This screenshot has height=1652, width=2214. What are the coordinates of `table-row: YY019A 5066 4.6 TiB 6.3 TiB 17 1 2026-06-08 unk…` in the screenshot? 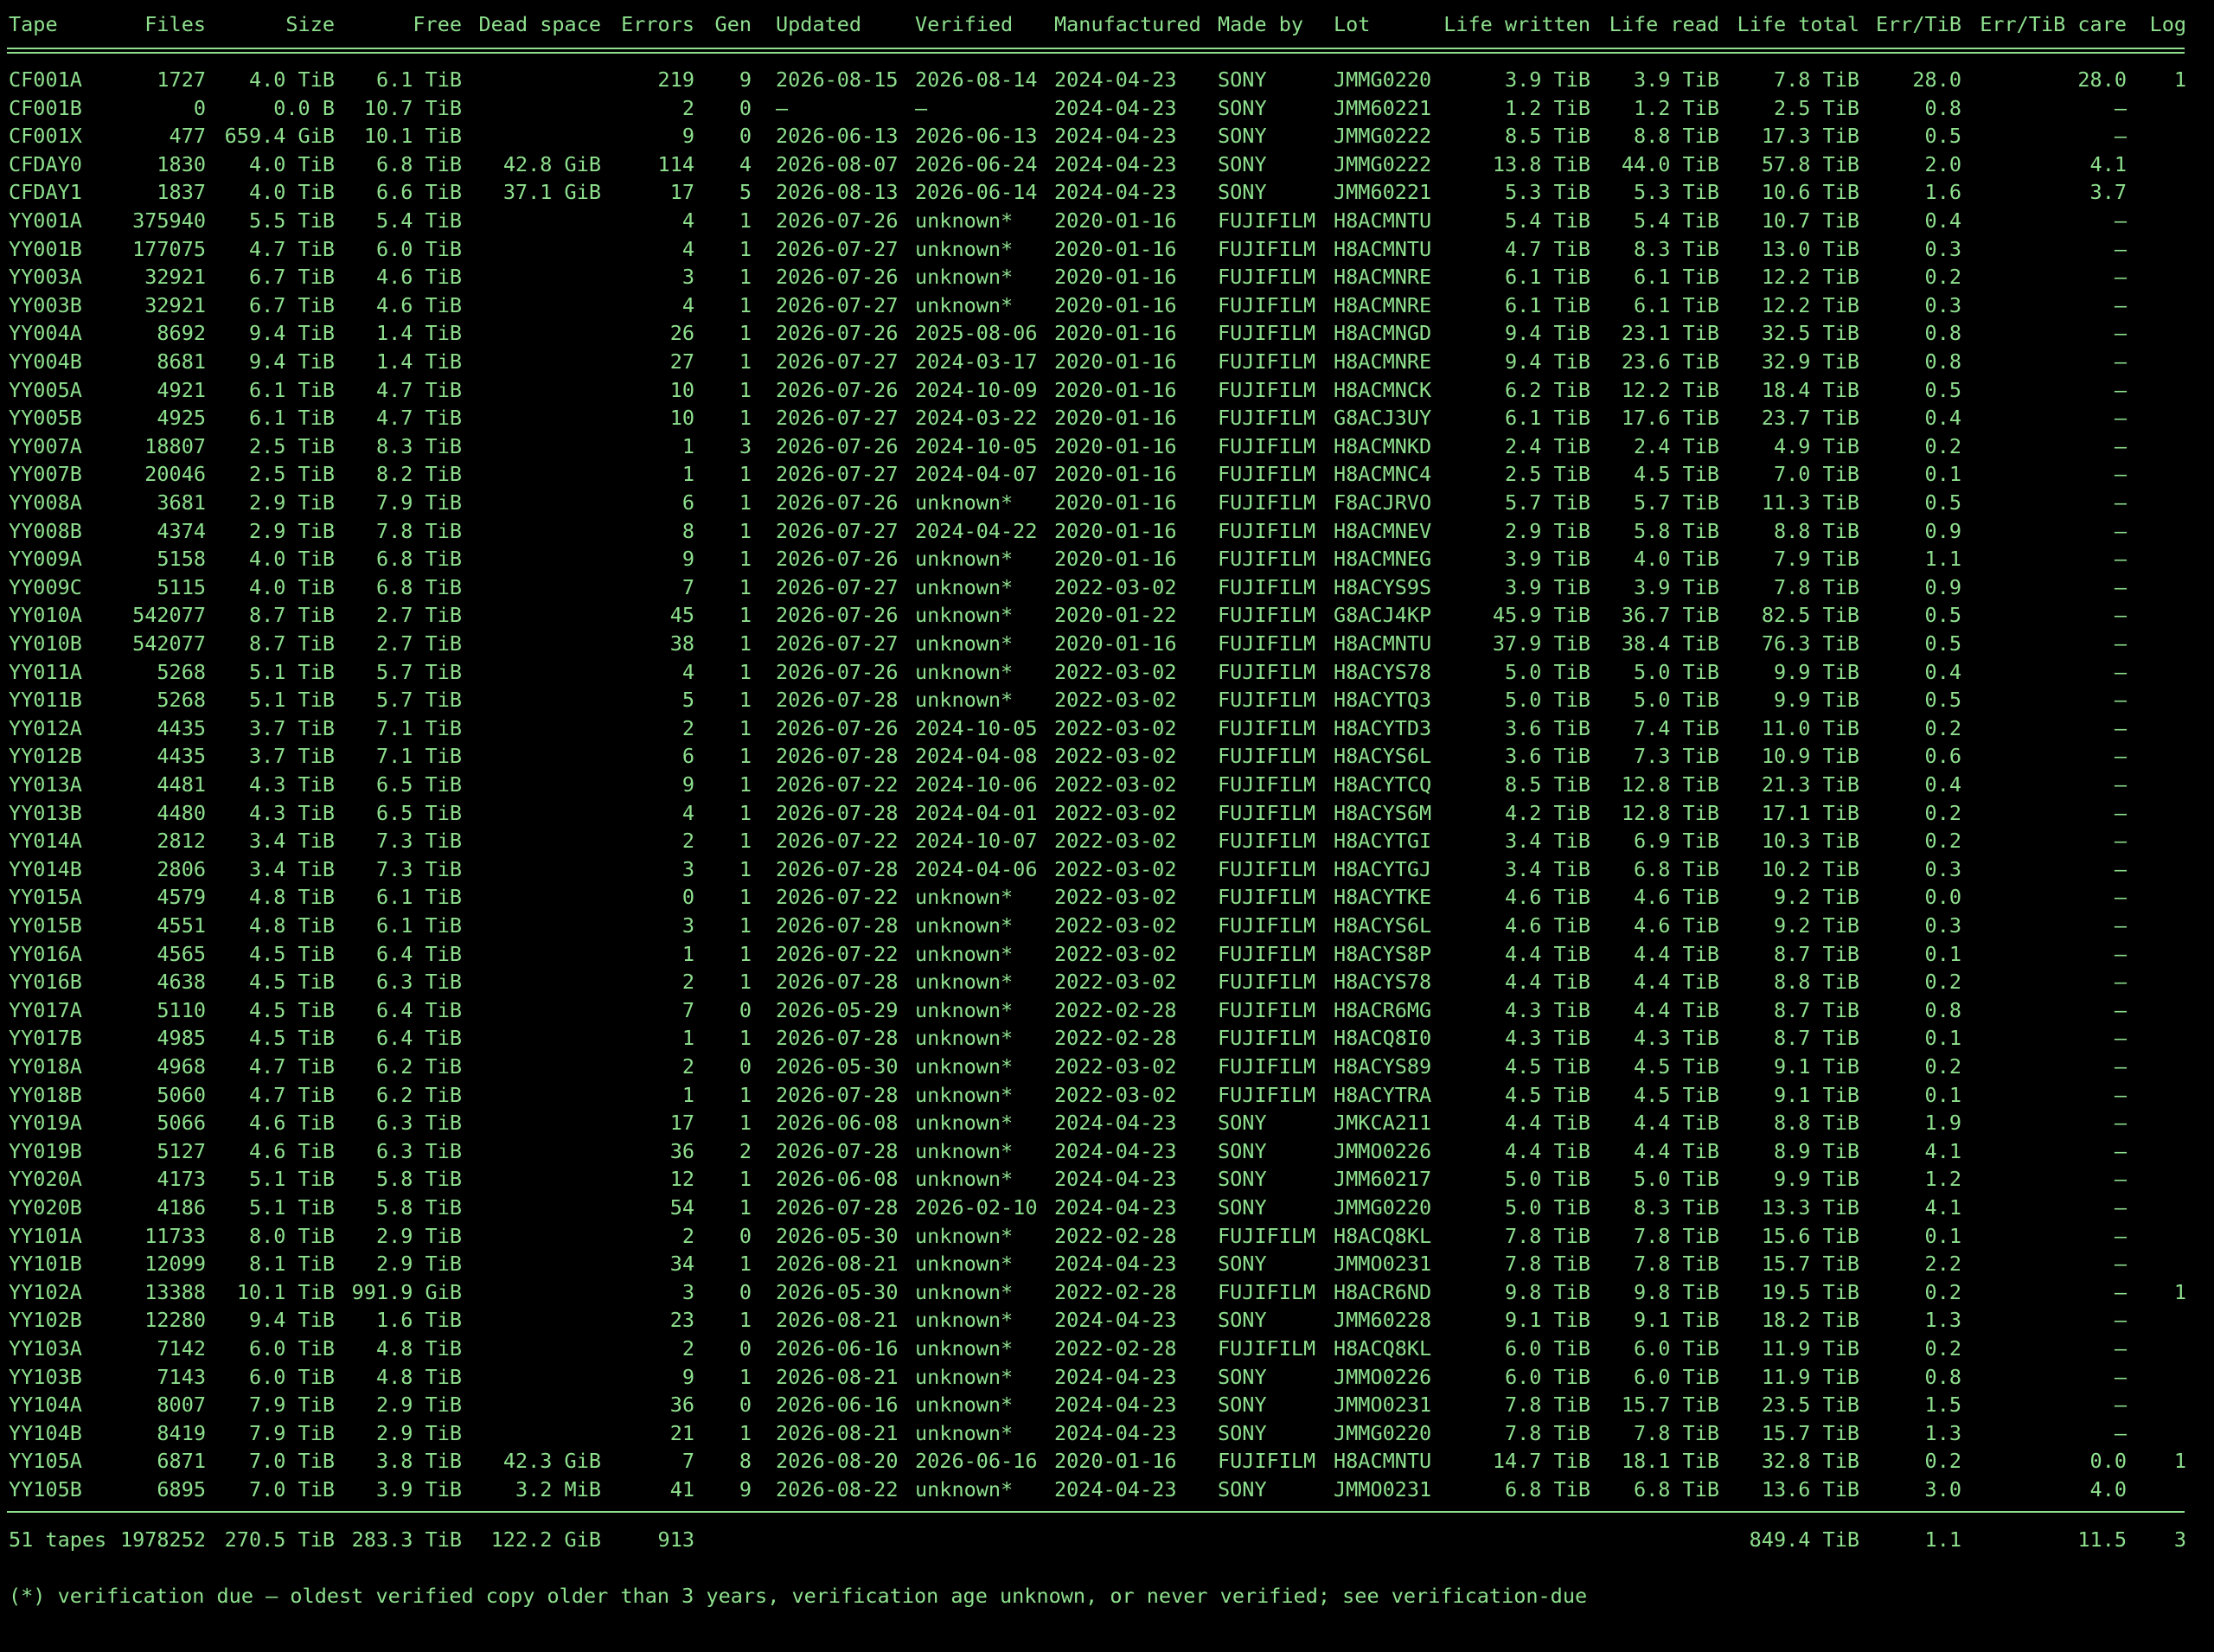 It's located at (1107, 1123).